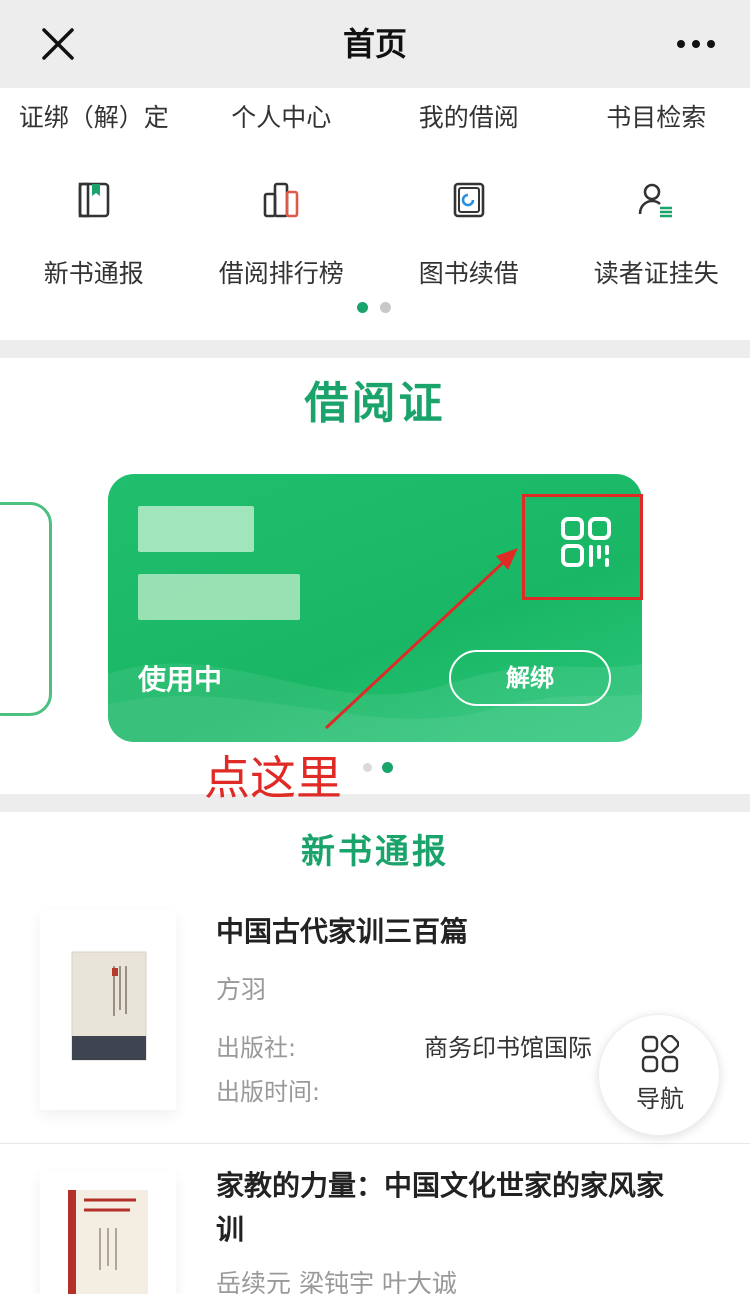  What do you see at coordinates (660, 1099) in the screenshot?
I see `floating-nav-label: 导航` at bounding box center [660, 1099].